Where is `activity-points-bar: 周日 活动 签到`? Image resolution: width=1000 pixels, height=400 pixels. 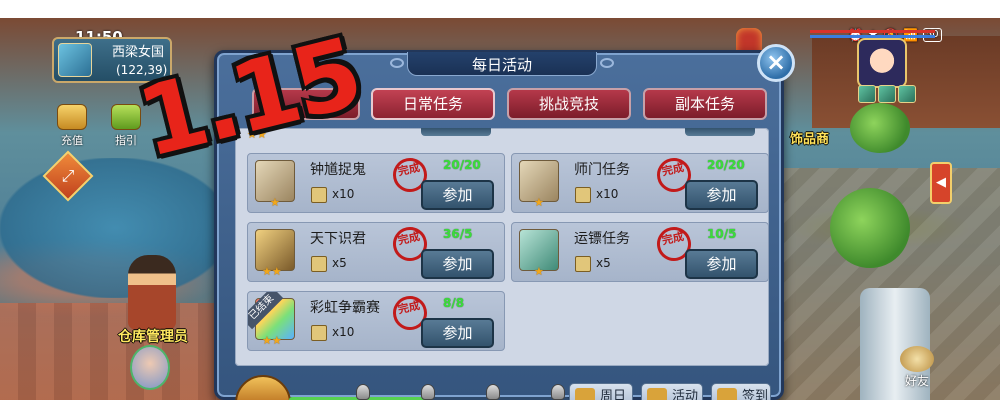 activity-points-bar: 周日 活动 签到 is located at coordinates (503, 387).